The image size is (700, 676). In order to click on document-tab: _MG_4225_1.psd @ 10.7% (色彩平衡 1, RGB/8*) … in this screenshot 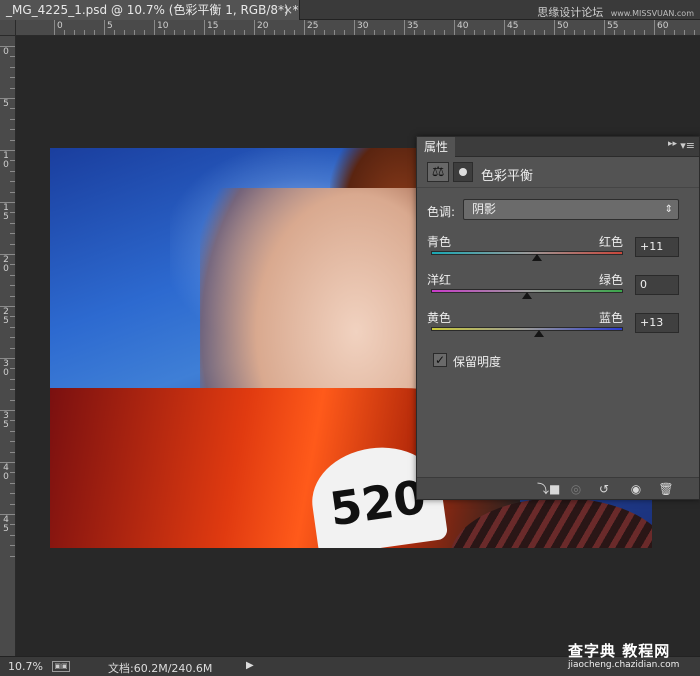, I will do `click(150, 10)`.